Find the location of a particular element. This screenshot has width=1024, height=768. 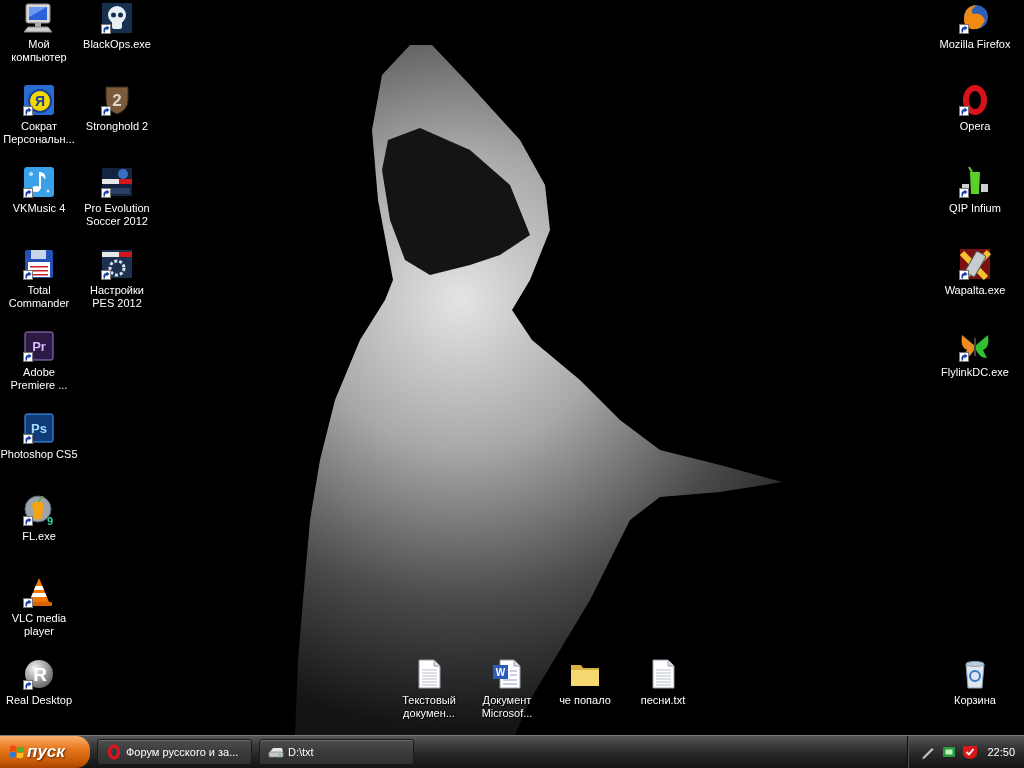

computer-icon is located at coordinates (39, 18).